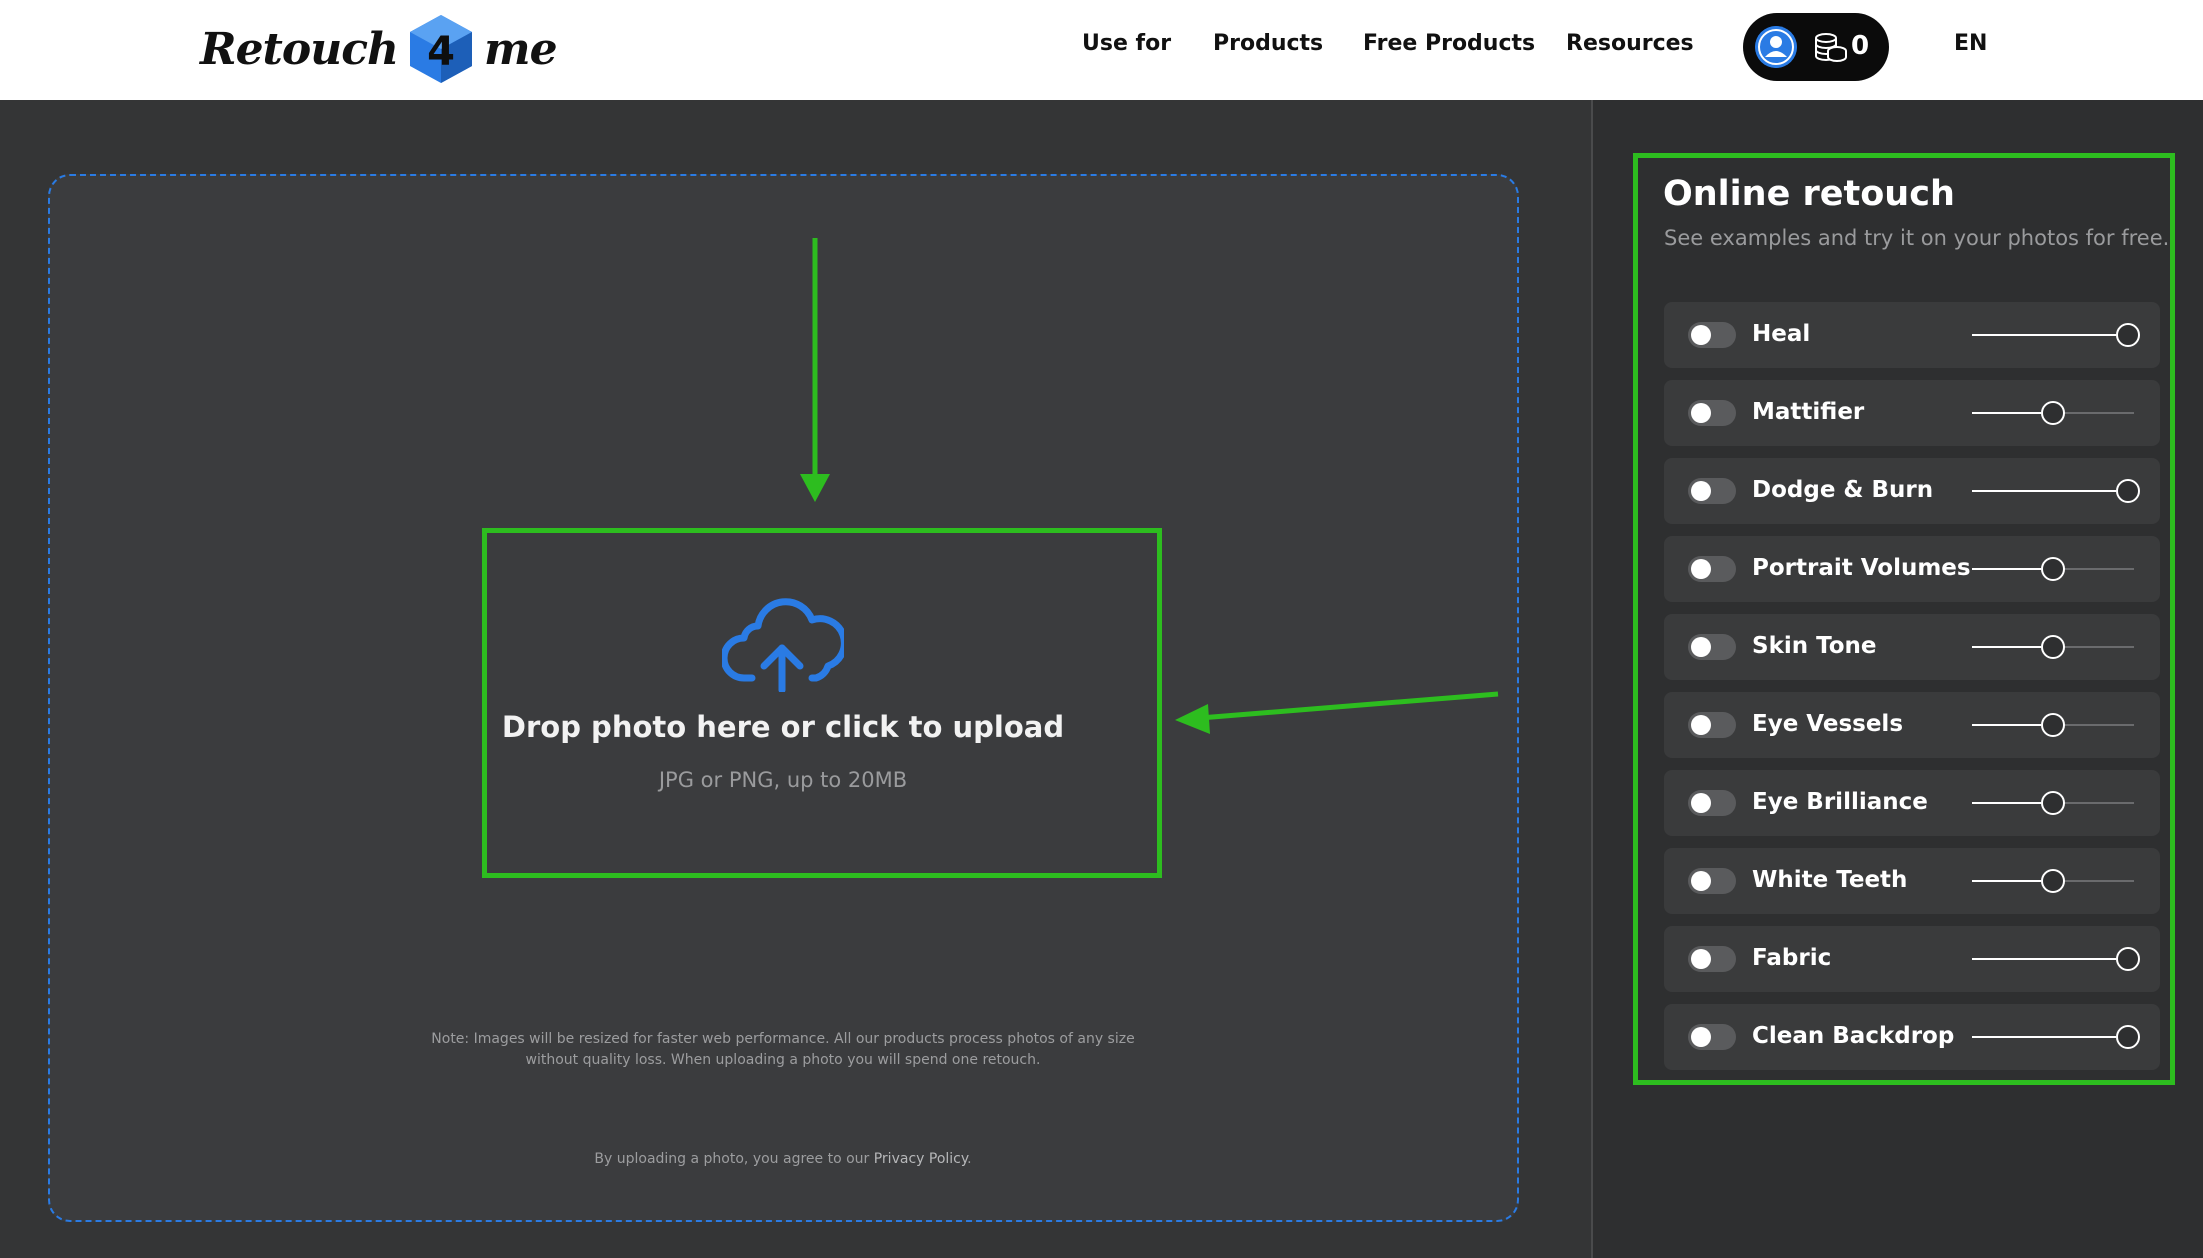 Image resolution: width=2203 pixels, height=1258 pixels. I want to click on nav-free-products: Free Products, so click(1449, 43).